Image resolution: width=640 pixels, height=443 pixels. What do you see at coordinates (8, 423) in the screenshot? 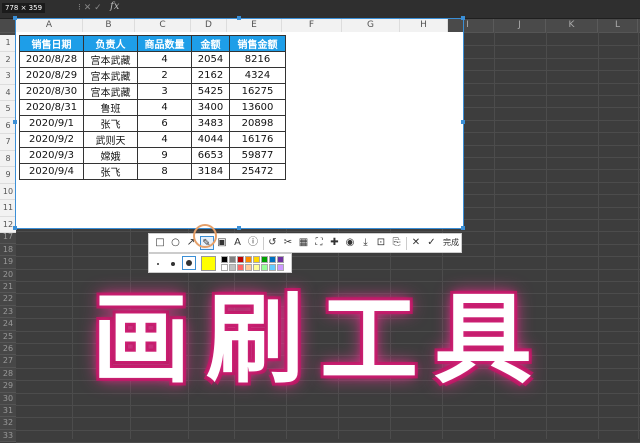
I see `row-header: 32` at bounding box center [8, 423].